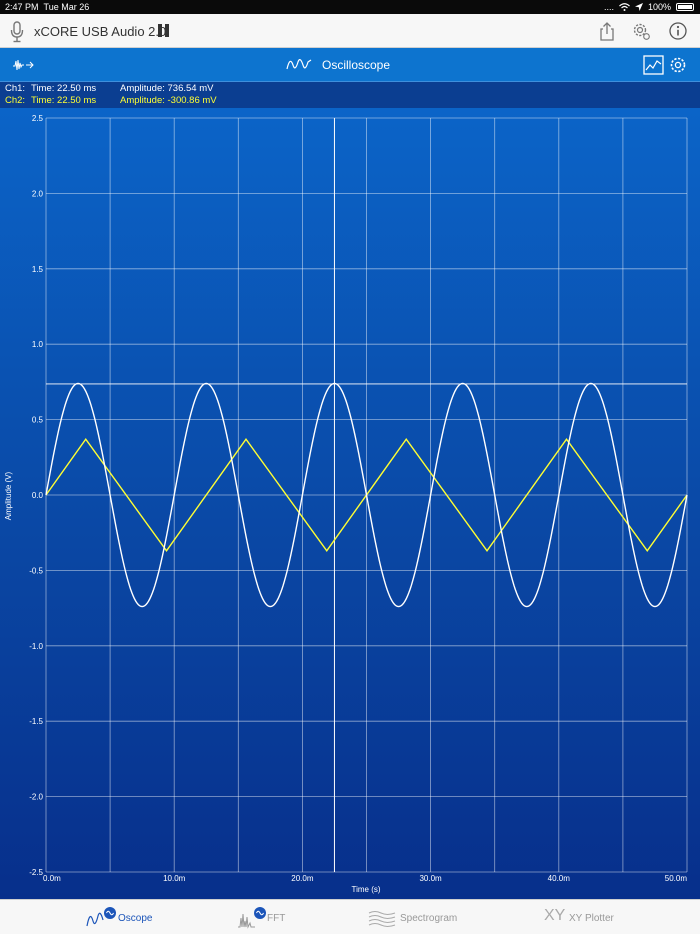  Describe the element at coordinates (36, 570) in the screenshot. I see `y-tick-label: -0.5` at that location.